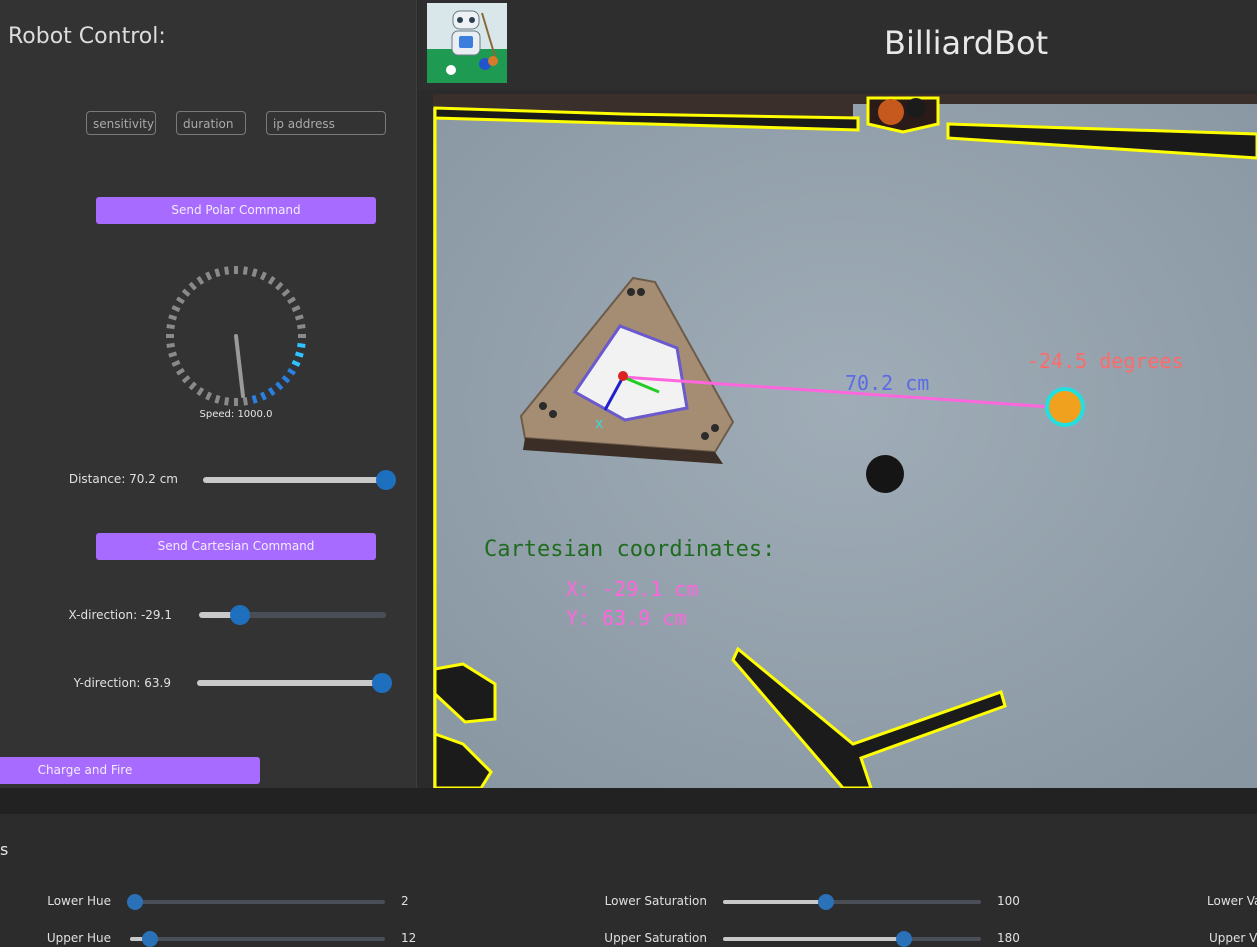 The width and height of the screenshot is (1257, 947). What do you see at coordinates (382, 683) in the screenshot?
I see `y-direction-slider-handle` at bounding box center [382, 683].